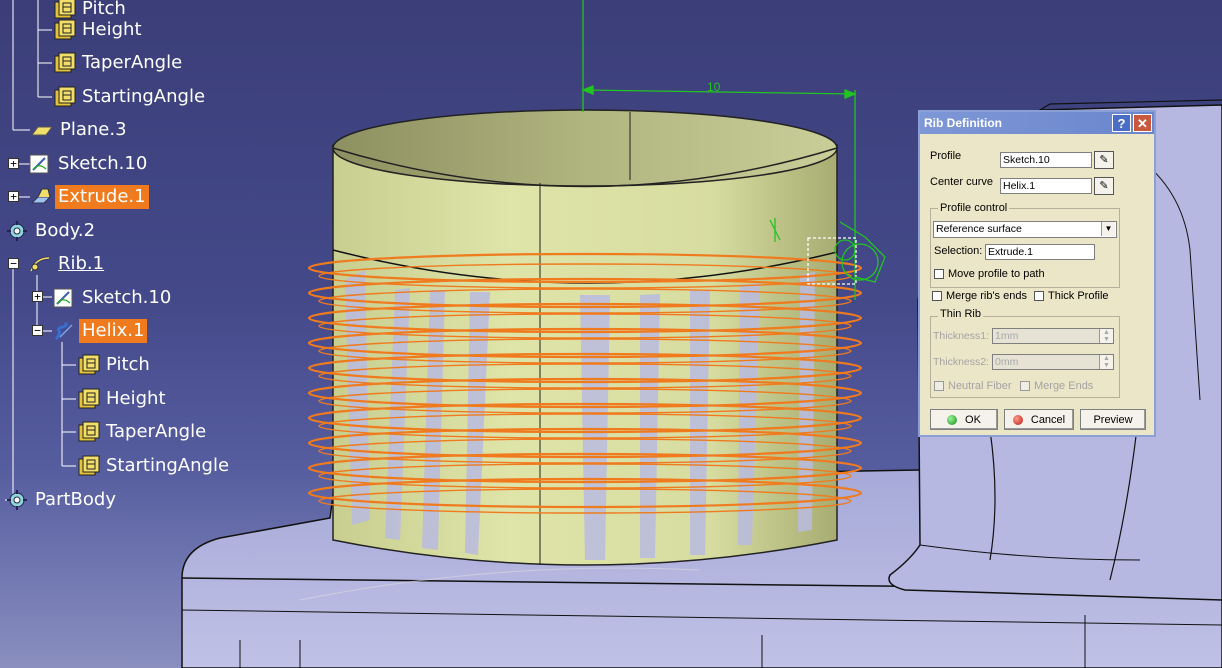 This screenshot has height=668, width=1222. I want to click on cancel-label: Cancel, so click(1048, 419).